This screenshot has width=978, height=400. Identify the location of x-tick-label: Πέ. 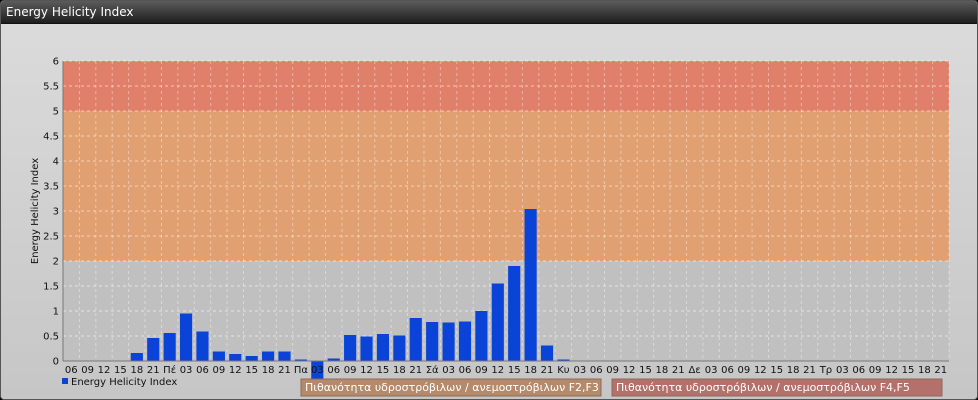
(169, 370).